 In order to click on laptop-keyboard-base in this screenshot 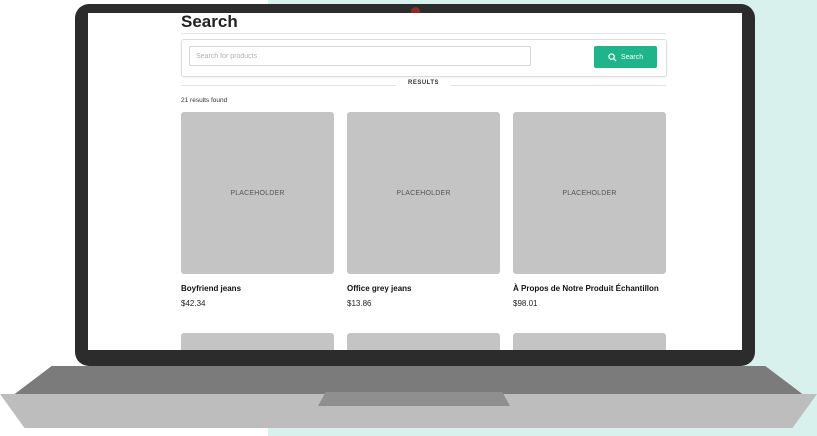, I will do `click(408, 381)`.